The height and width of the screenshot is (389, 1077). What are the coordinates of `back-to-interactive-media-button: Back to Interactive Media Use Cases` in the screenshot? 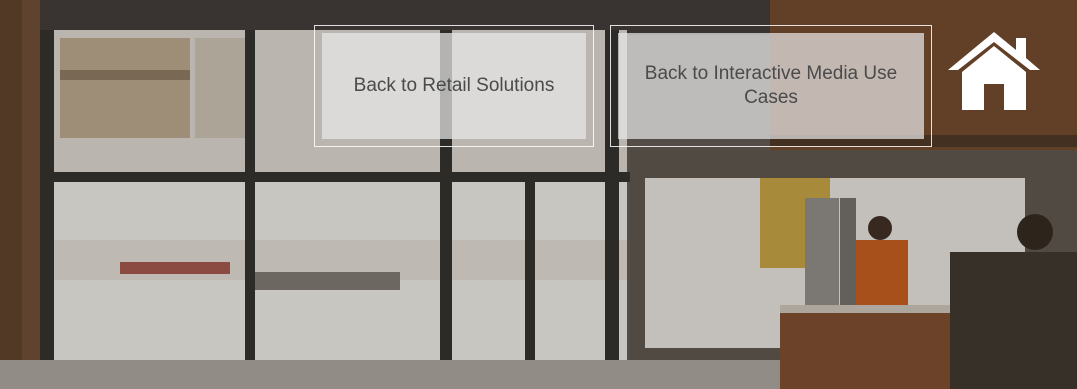 It's located at (771, 86).